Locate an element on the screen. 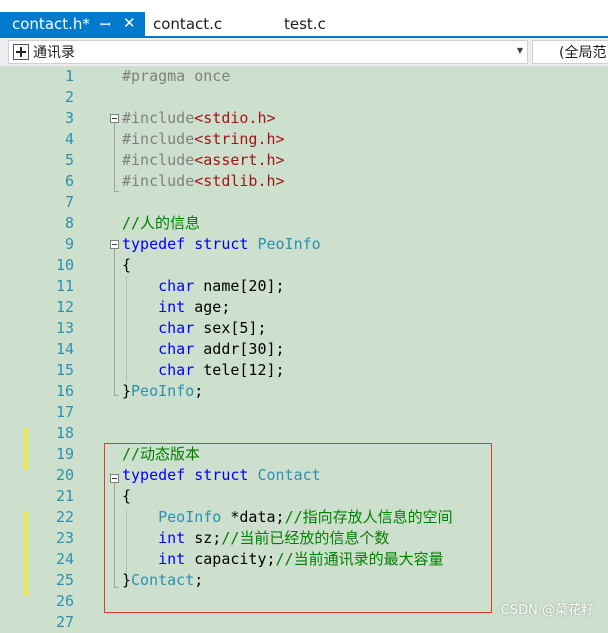  line-number: 9 is located at coordinates (69, 244).